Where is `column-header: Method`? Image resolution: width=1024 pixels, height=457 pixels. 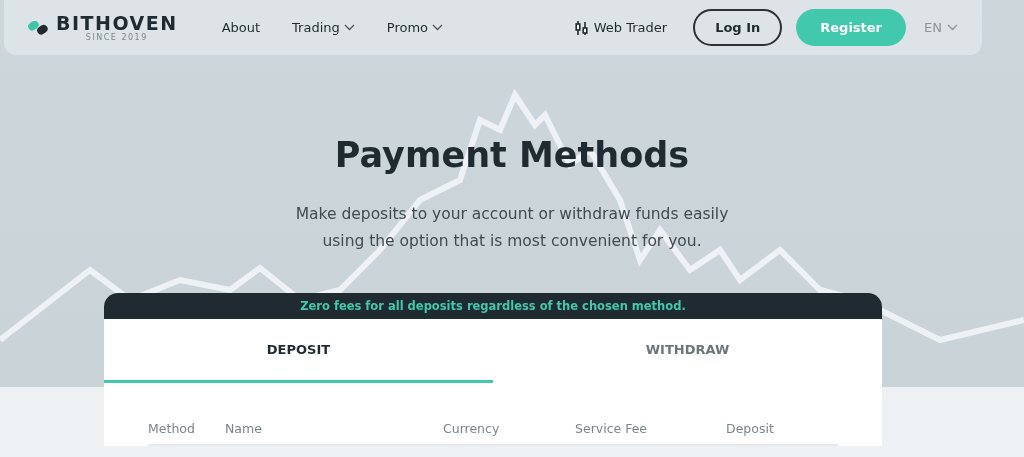 column-header: Method is located at coordinates (172, 428).